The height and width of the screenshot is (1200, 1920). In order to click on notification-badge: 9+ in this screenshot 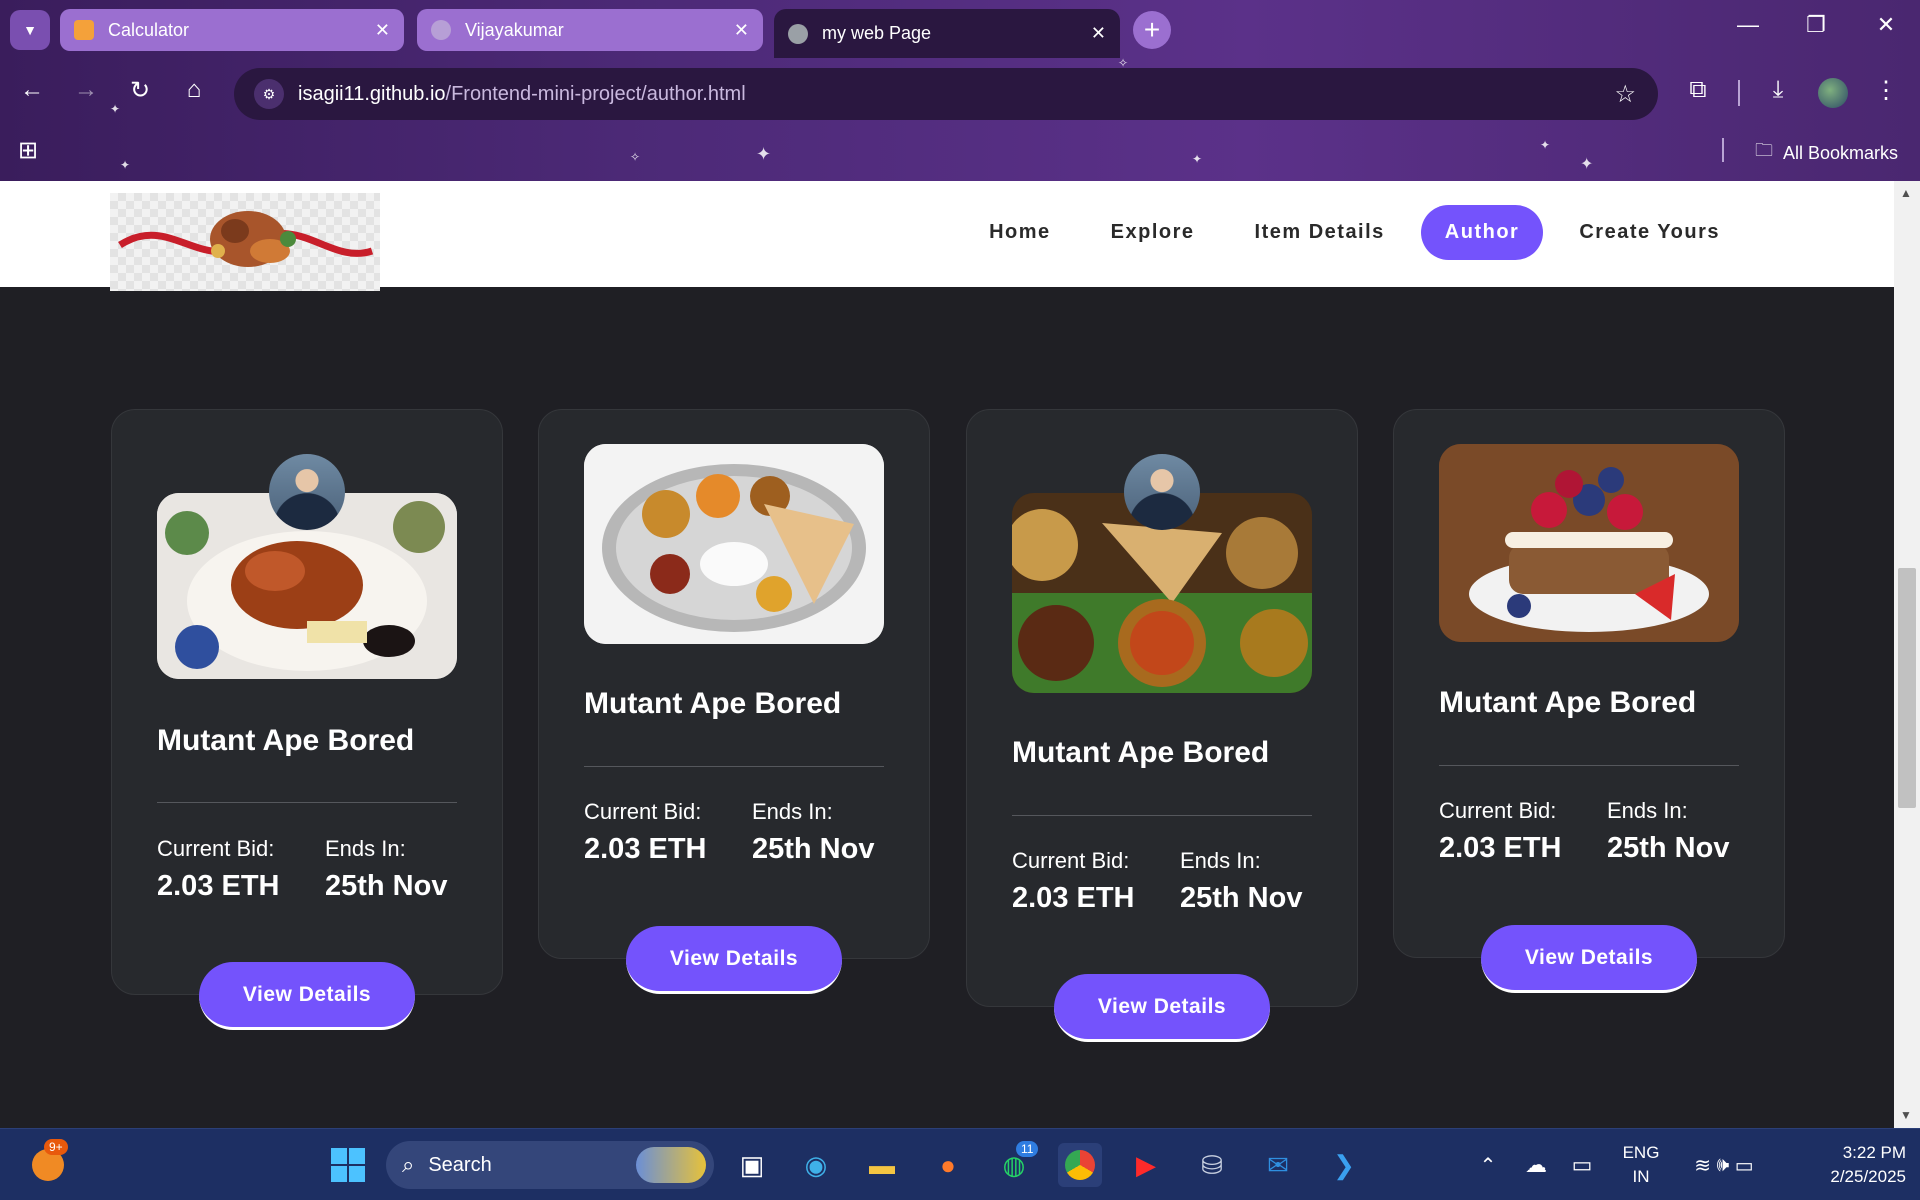, I will do `click(56, 1147)`.